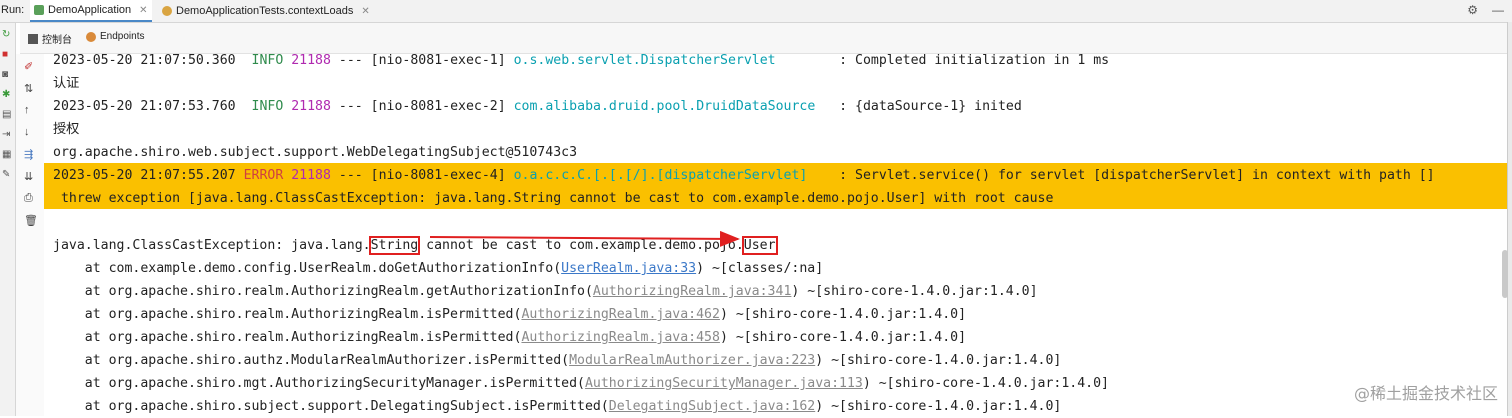 The image size is (1512, 418). What do you see at coordinates (620, 337) in the screenshot?
I see `source-link: AuthorizingRealm.java:458` at bounding box center [620, 337].